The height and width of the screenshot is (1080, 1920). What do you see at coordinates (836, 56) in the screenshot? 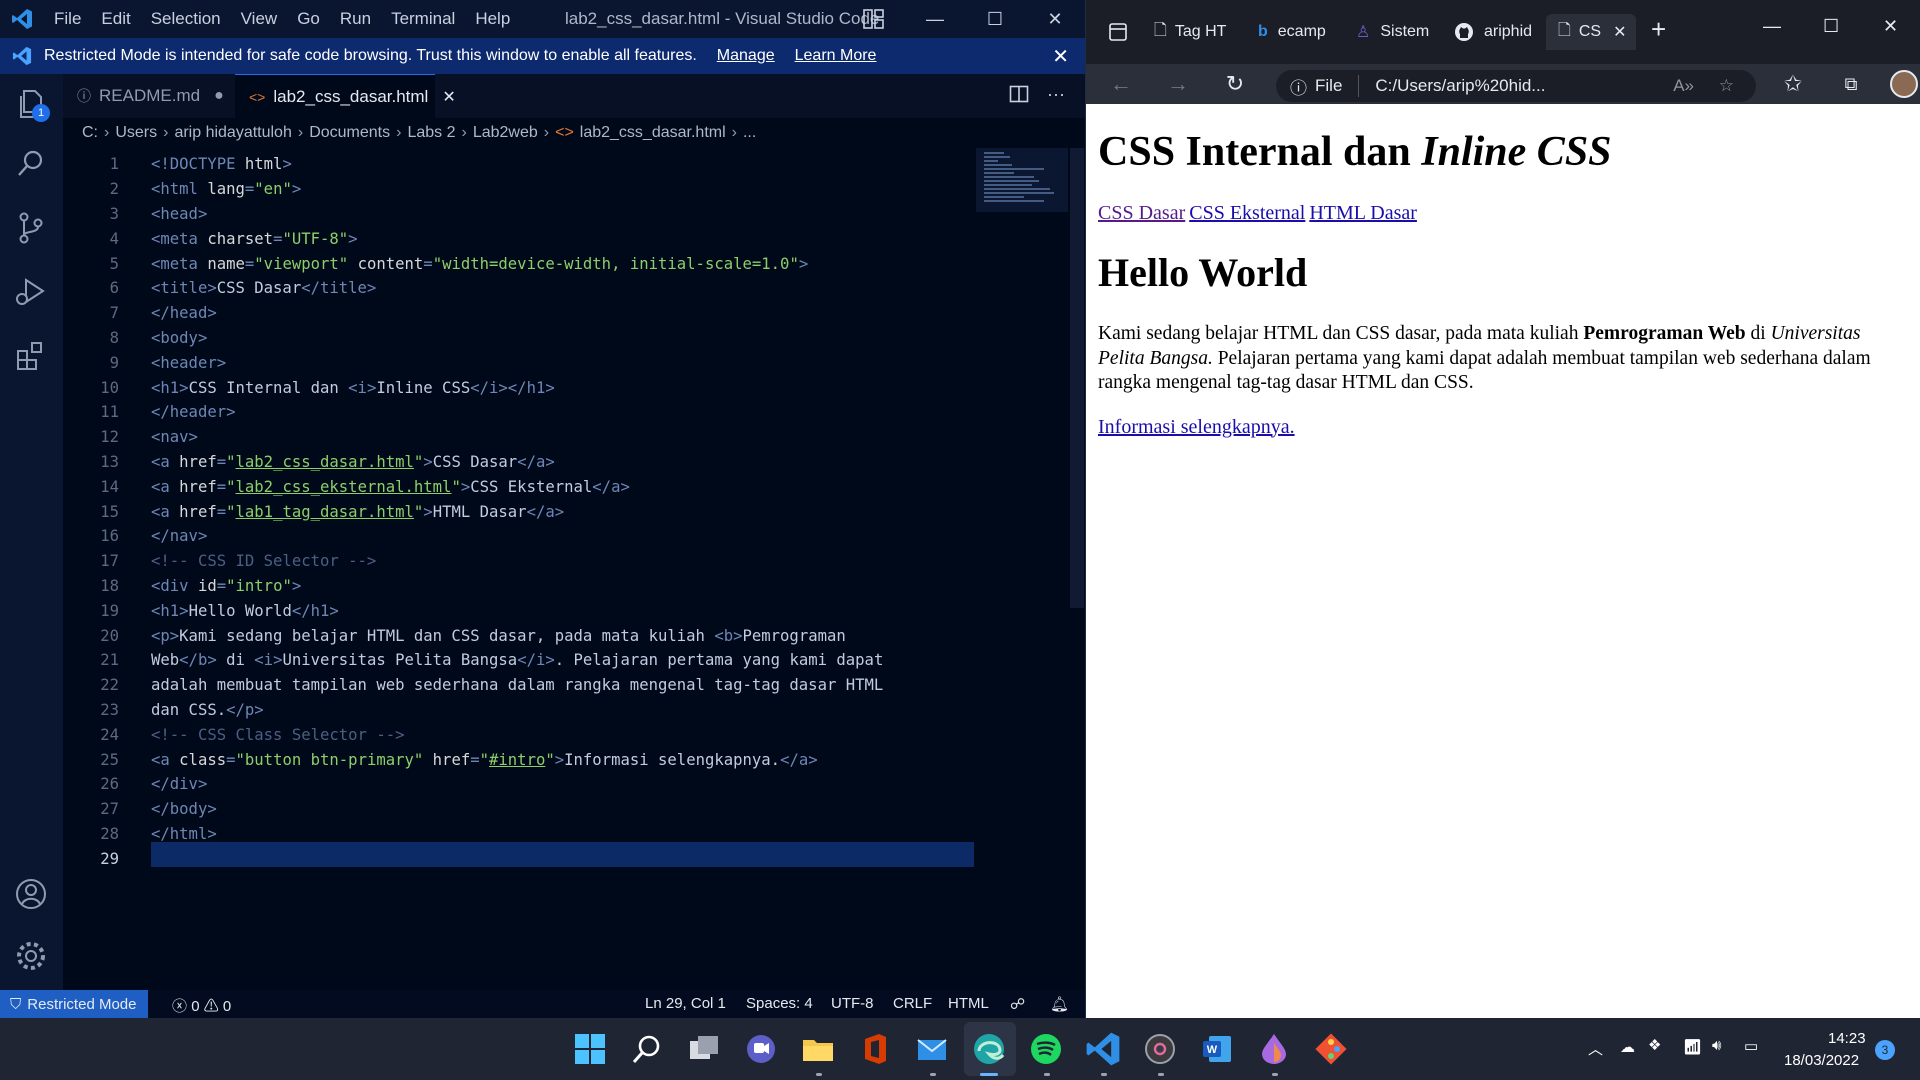
I see `banner-learn-more-link: Learn More` at bounding box center [836, 56].